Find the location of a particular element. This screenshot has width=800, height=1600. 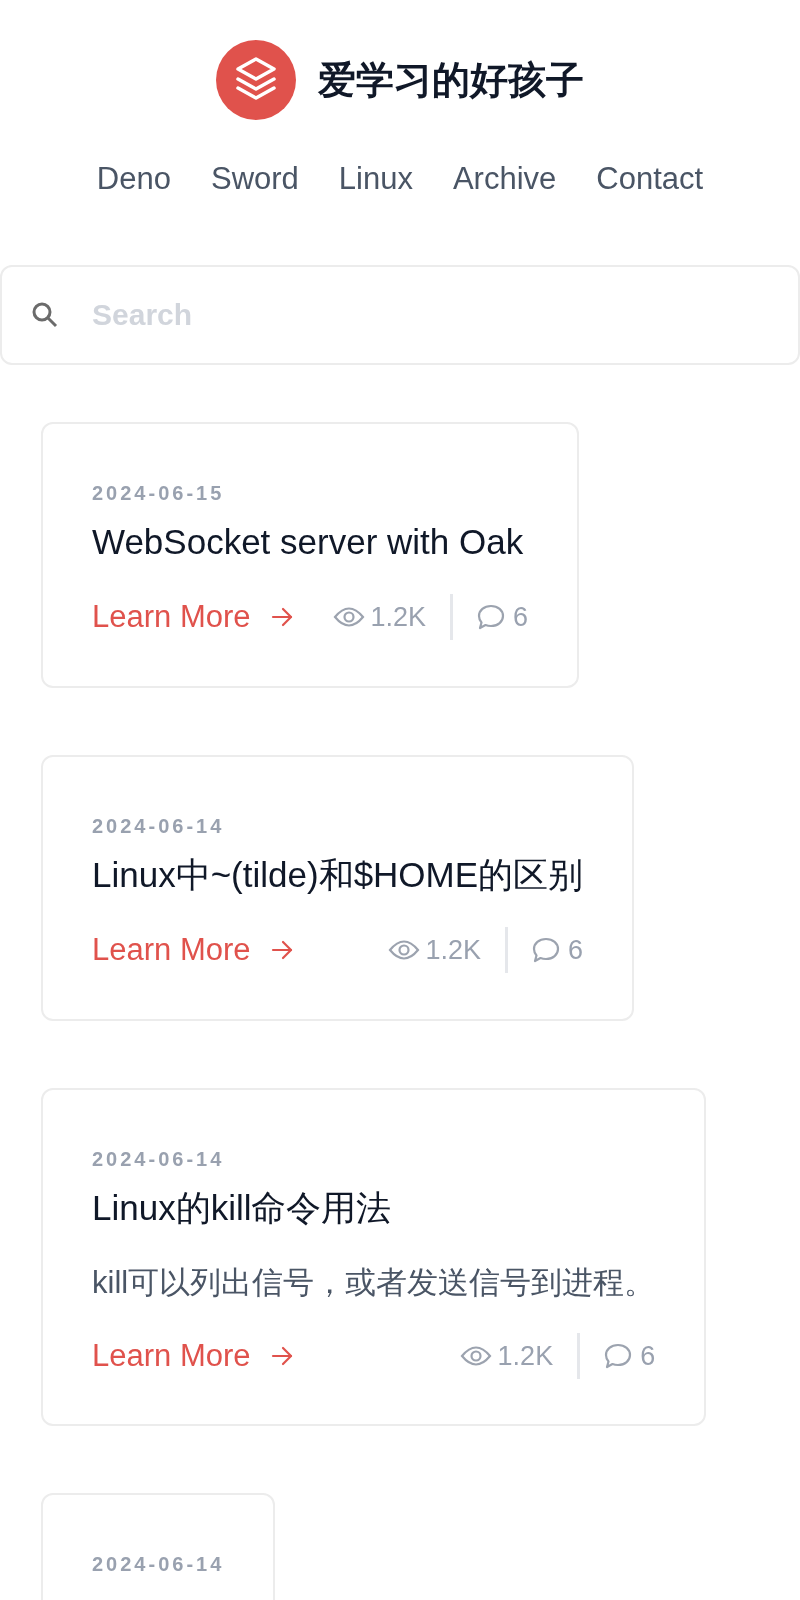

site-title: 爱学习的好孩子 is located at coordinates (451, 80).